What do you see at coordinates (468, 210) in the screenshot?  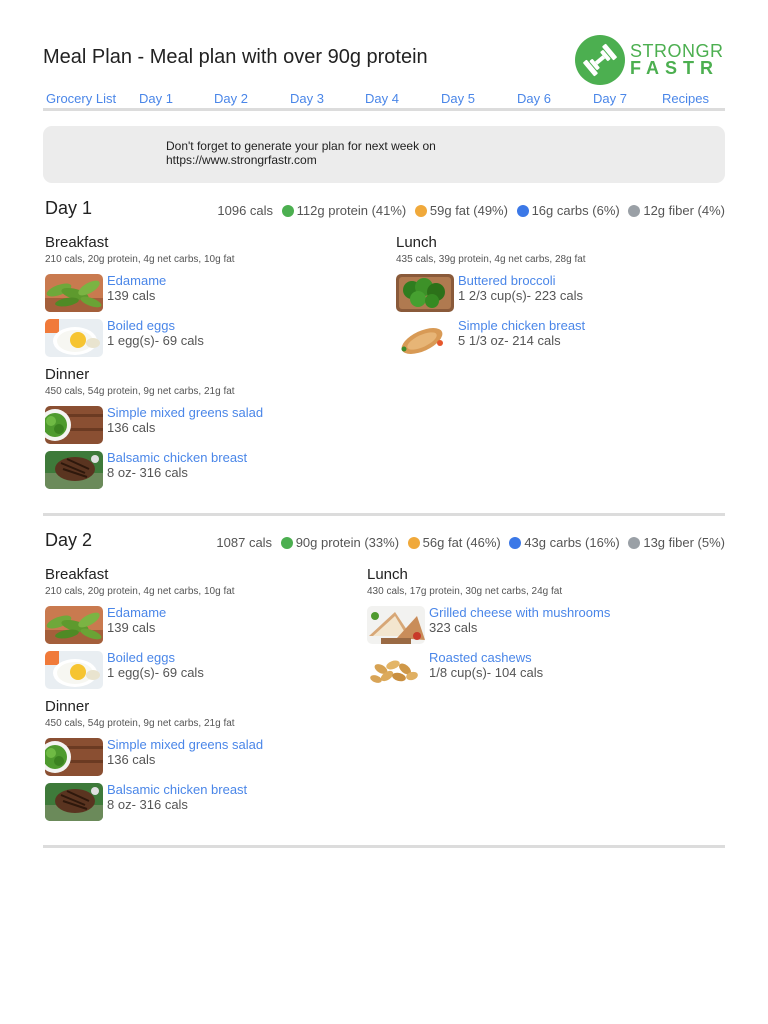 I see `fat-total: 59g fat (49%)` at bounding box center [468, 210].